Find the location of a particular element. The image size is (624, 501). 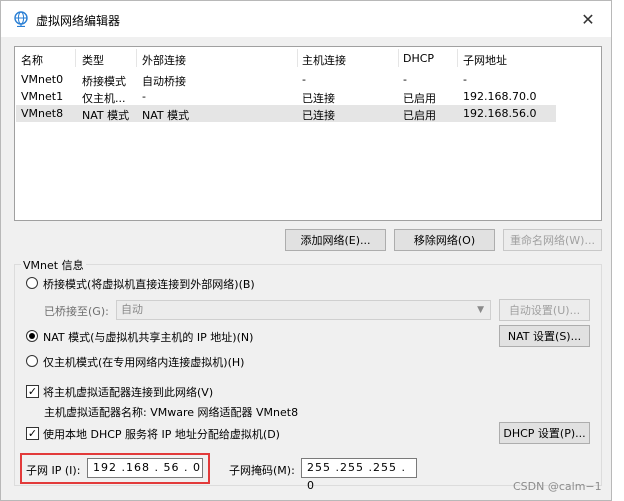

connect-adapter-checkbox: ✓ is located at coordinates (32, 391).